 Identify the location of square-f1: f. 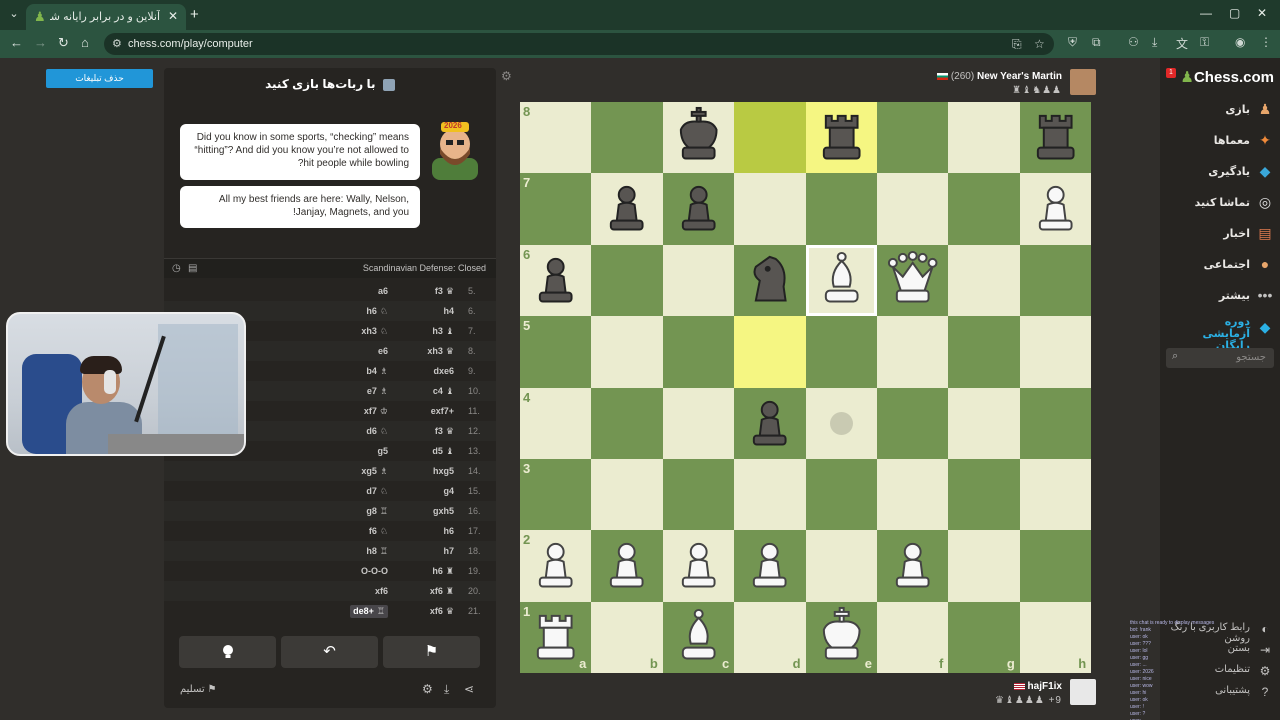
(913, 637).